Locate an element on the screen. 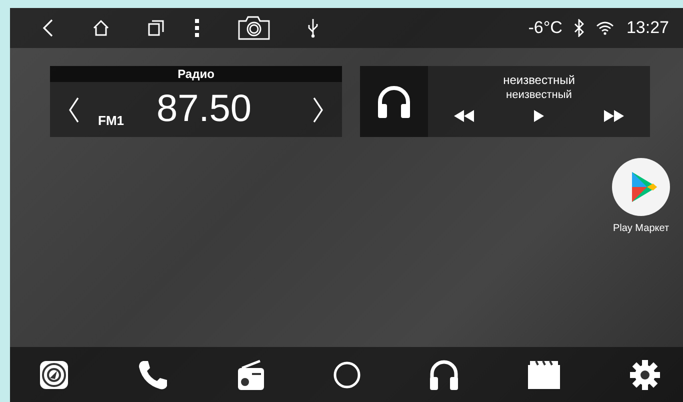 The image size is (683, 402). track-artist: неизвестный is located at coordinates (539, 95).